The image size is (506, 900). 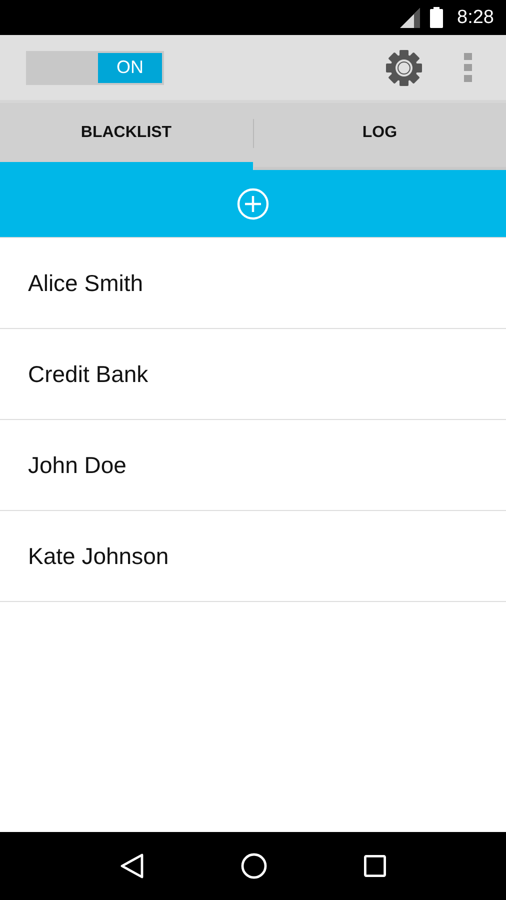 What do you see at coordinates (253, 556) in the screenshot?
I see `contact-row: Kate Johnson` at bounding box center [253, 556].